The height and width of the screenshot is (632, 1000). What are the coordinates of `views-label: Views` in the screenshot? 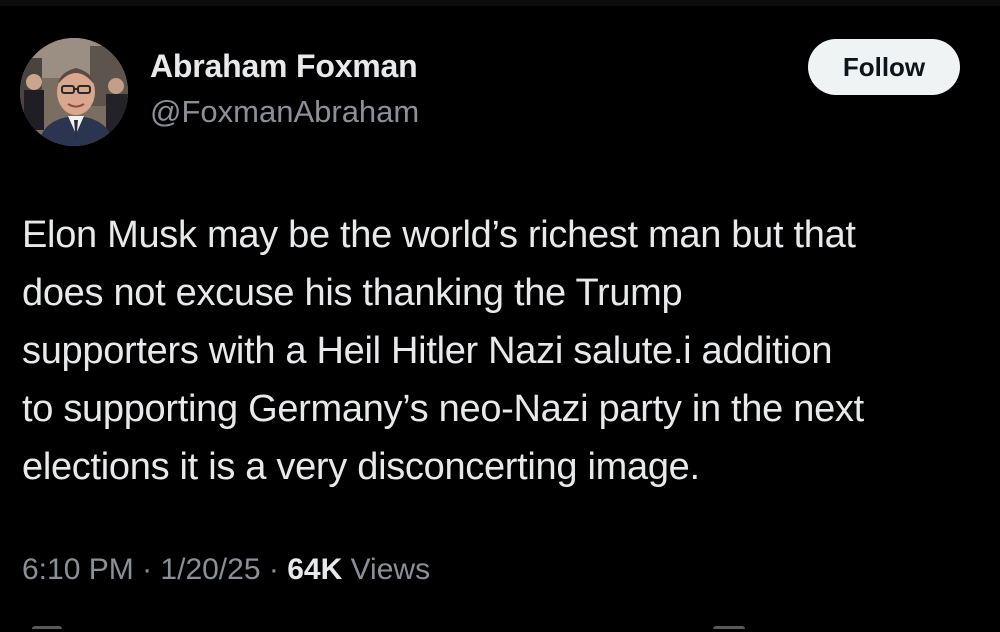 It's located at (390, 569).